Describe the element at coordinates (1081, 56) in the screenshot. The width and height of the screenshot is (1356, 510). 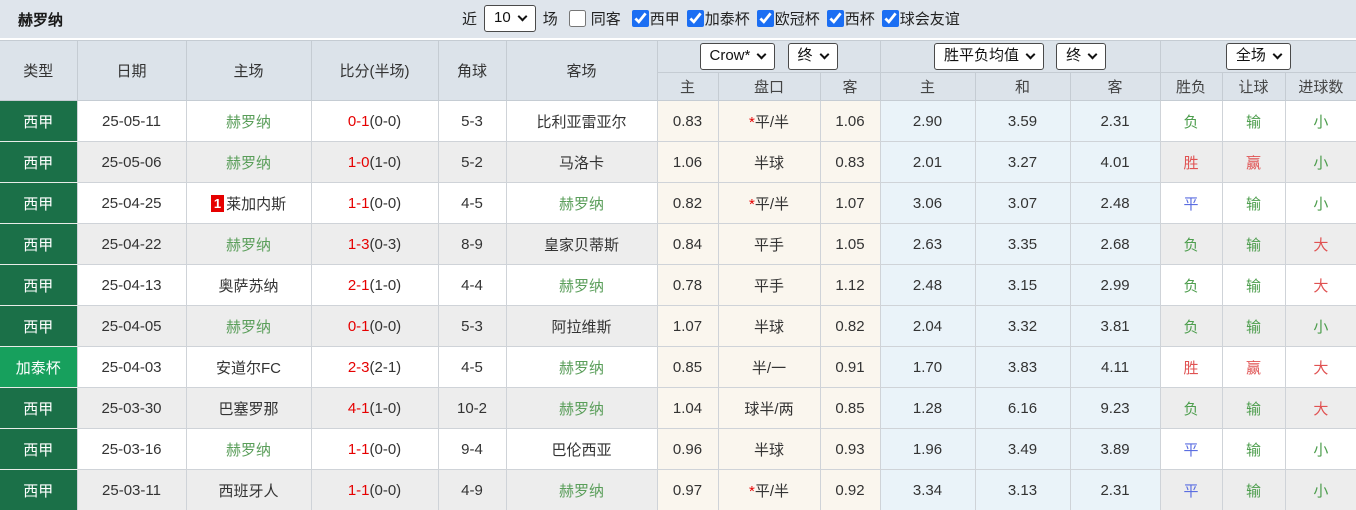
I see `avg-stage-select: 终` at that location.